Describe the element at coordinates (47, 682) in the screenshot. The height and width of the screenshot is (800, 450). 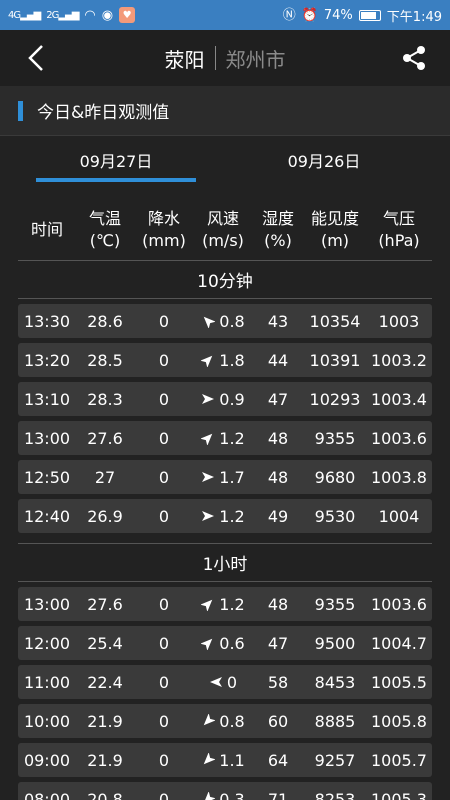
I see `cell-time: 11:00` at that location.